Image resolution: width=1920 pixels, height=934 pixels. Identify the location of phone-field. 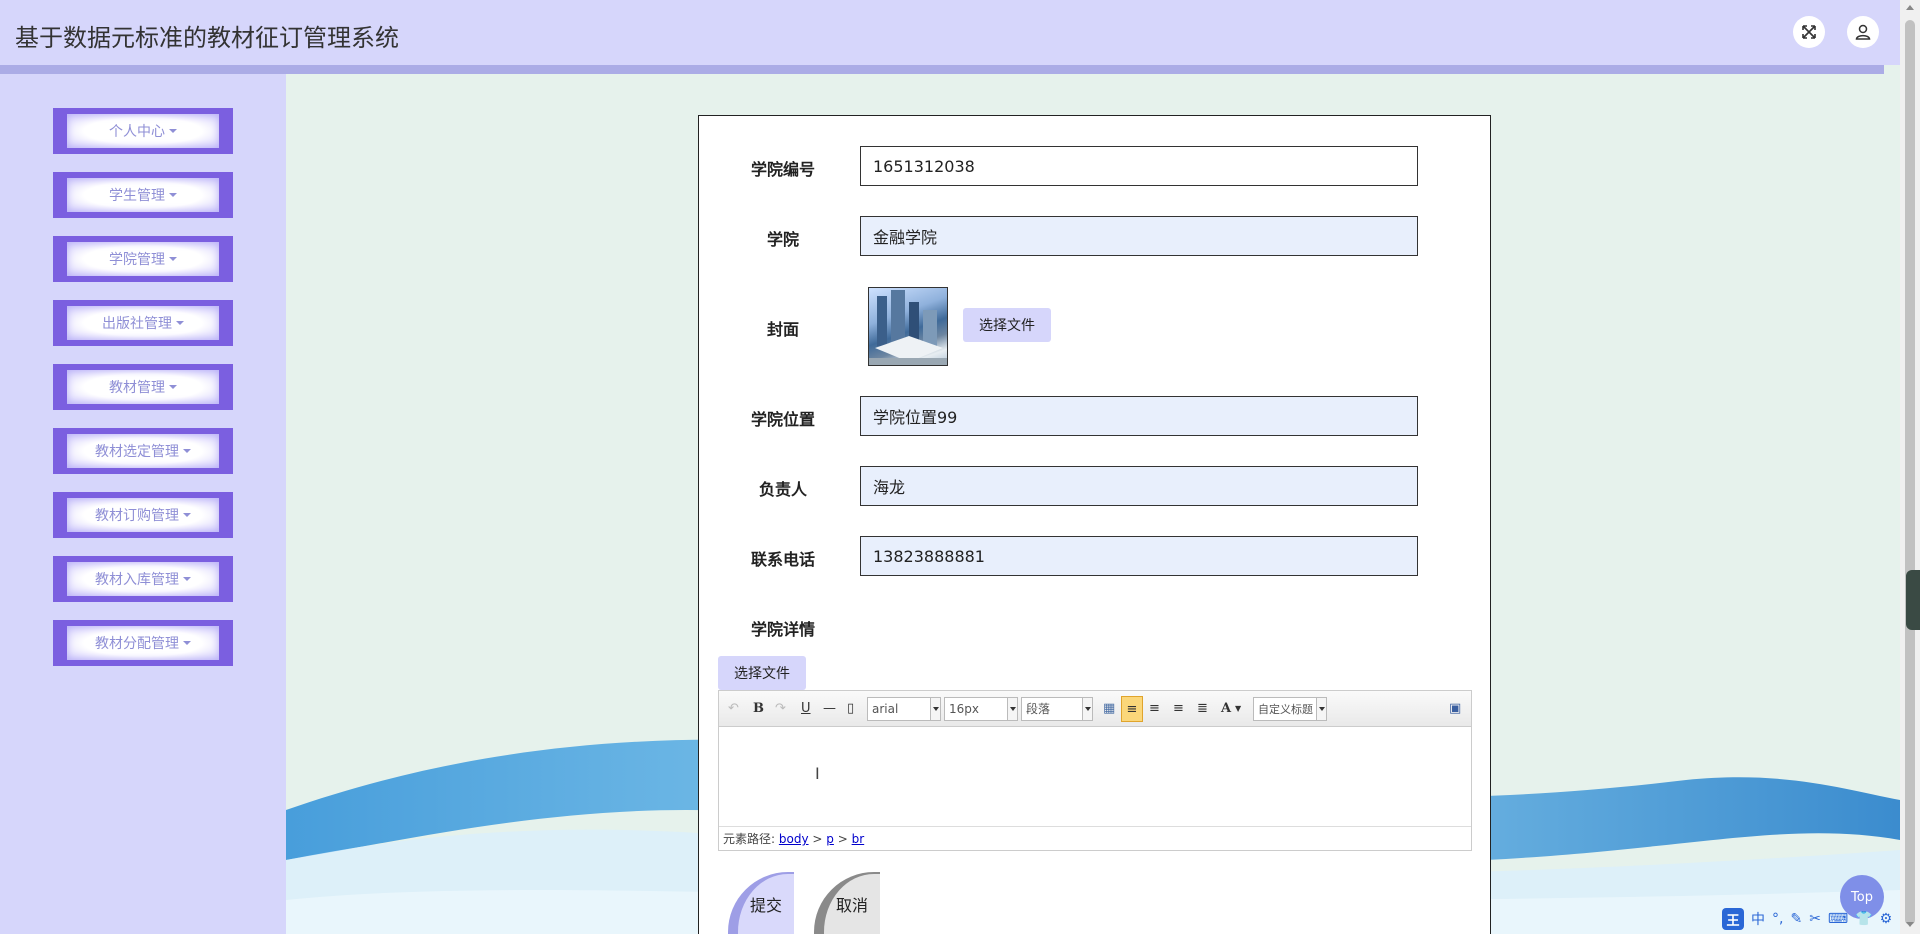
(1139, 556).